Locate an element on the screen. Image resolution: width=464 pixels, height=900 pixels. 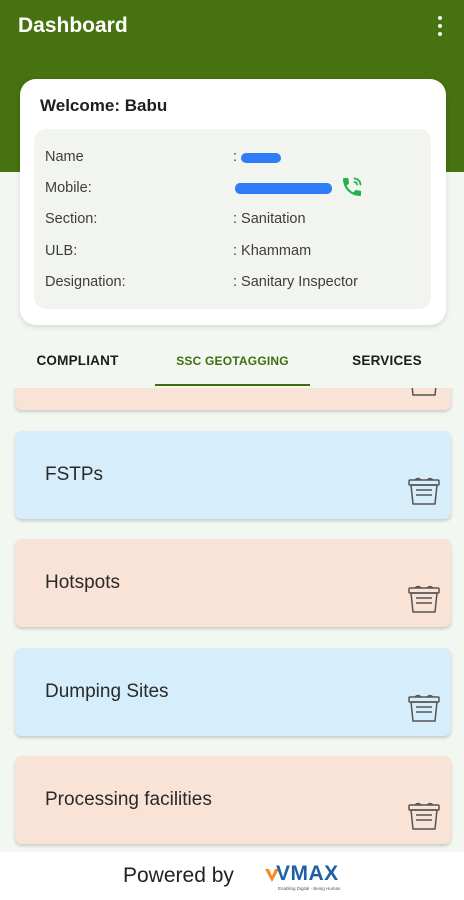
profile-row-section: Section: : Sanitation is located at coordinates (232, 219).